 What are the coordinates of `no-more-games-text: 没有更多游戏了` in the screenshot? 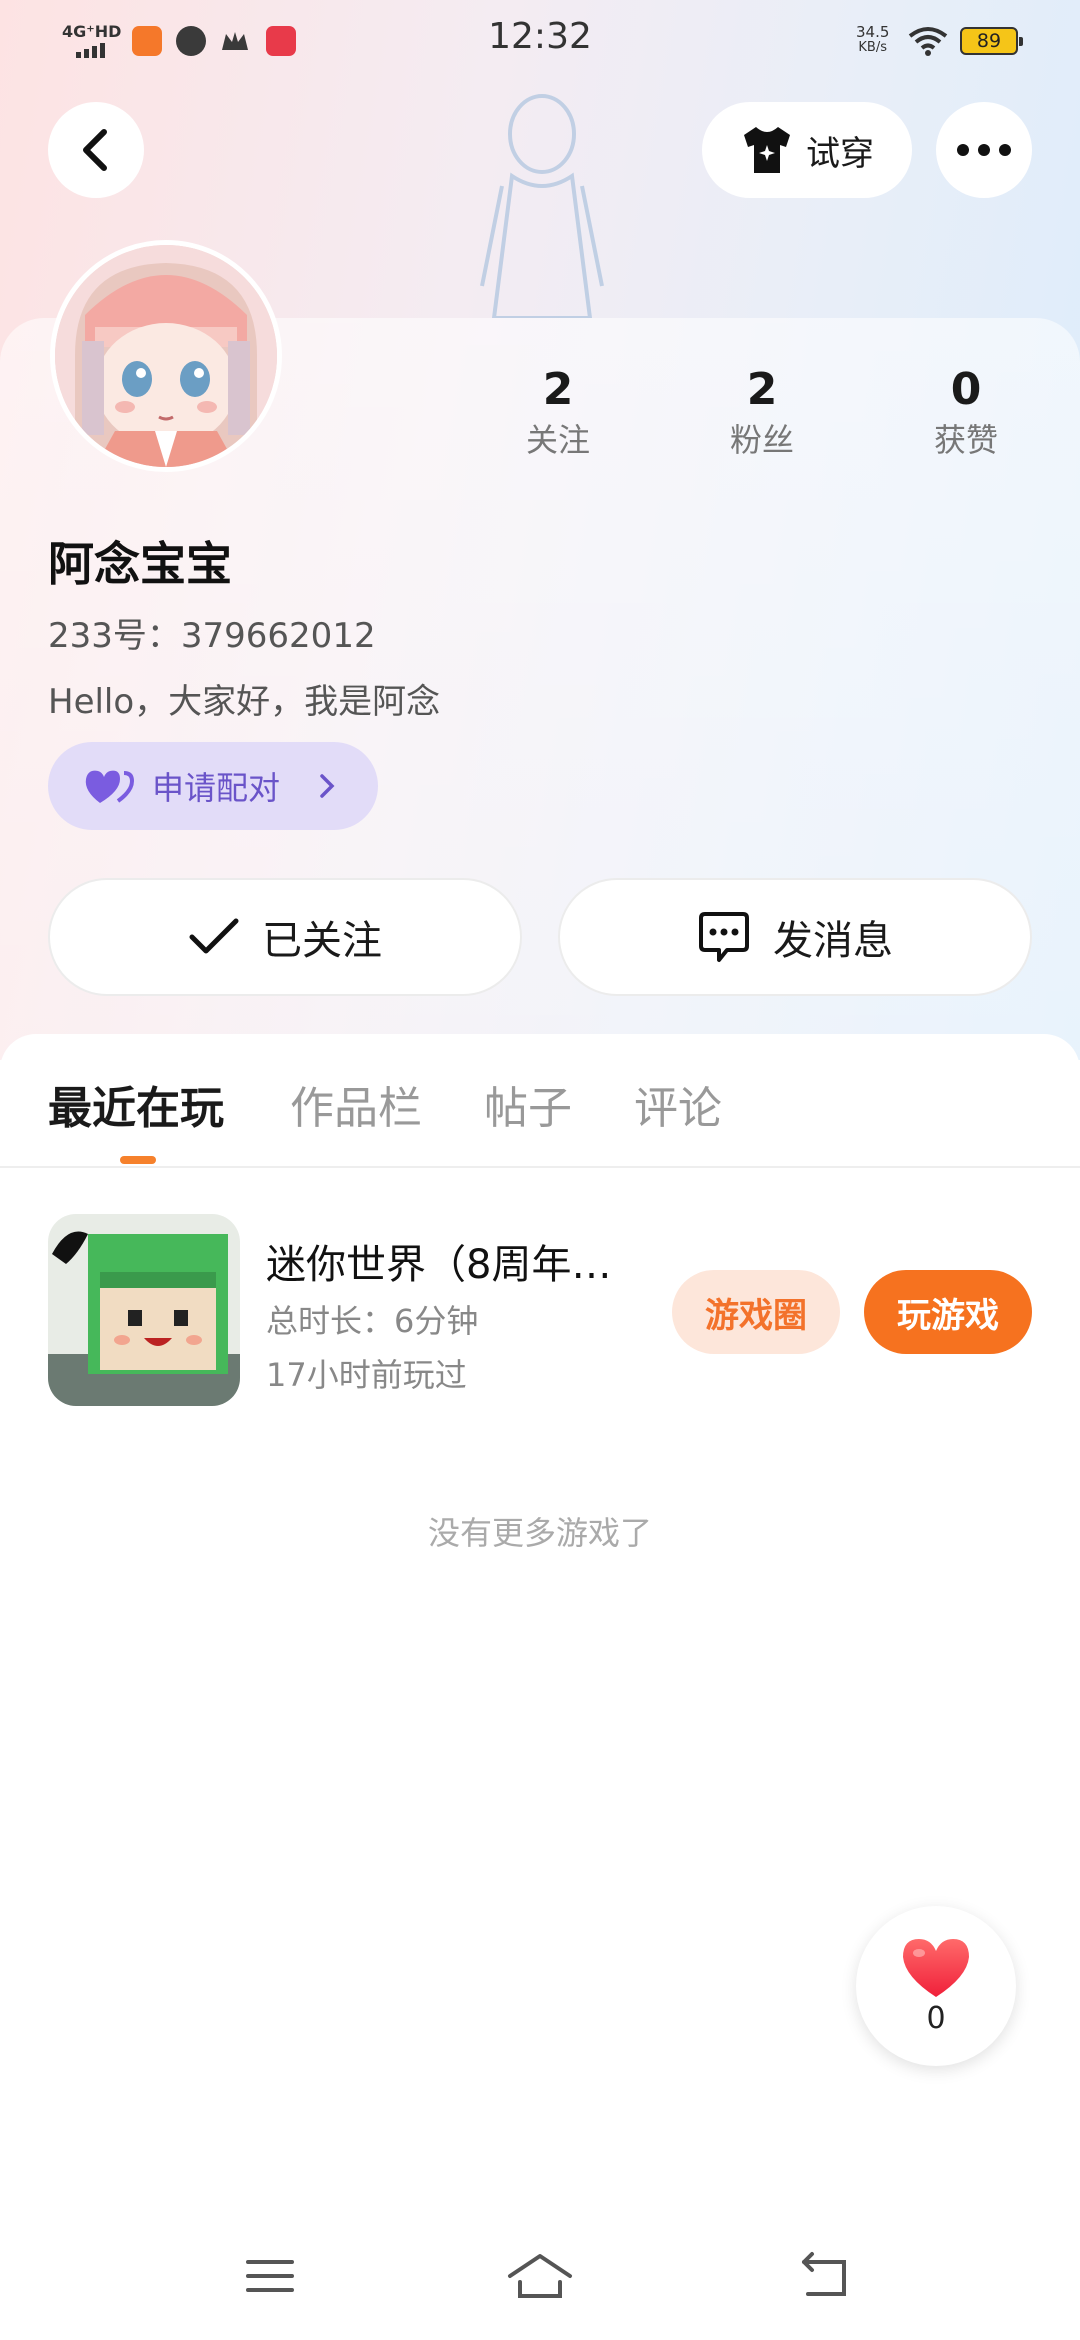 It's located at (539, 1533).